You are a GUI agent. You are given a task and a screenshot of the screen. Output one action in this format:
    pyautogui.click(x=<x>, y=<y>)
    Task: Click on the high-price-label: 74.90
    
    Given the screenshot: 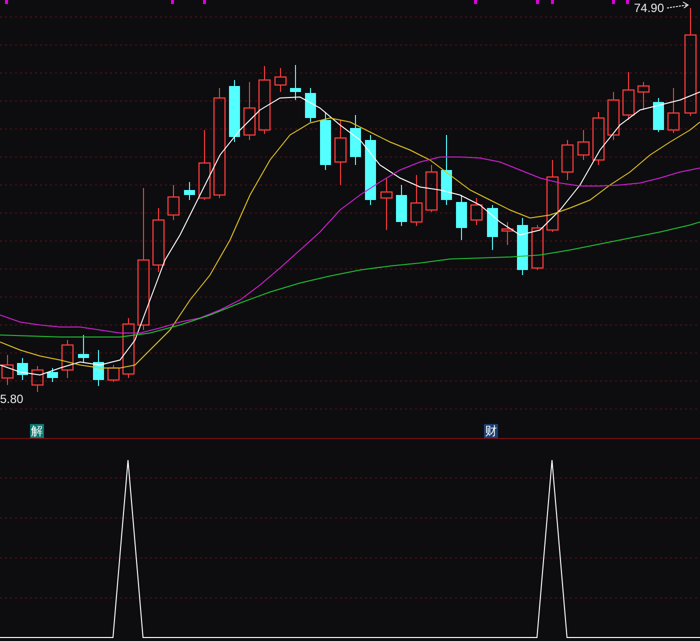 What is the action you would take?
    pyautogui.click(x=649, y=8)
    